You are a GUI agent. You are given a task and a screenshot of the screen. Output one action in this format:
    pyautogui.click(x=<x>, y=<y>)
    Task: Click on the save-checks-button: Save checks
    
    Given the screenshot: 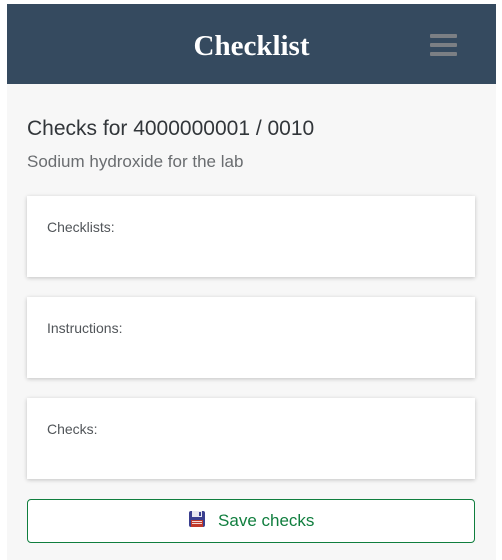 What is the action you would take?
    pyautogui.click(x=251, y=521)
    